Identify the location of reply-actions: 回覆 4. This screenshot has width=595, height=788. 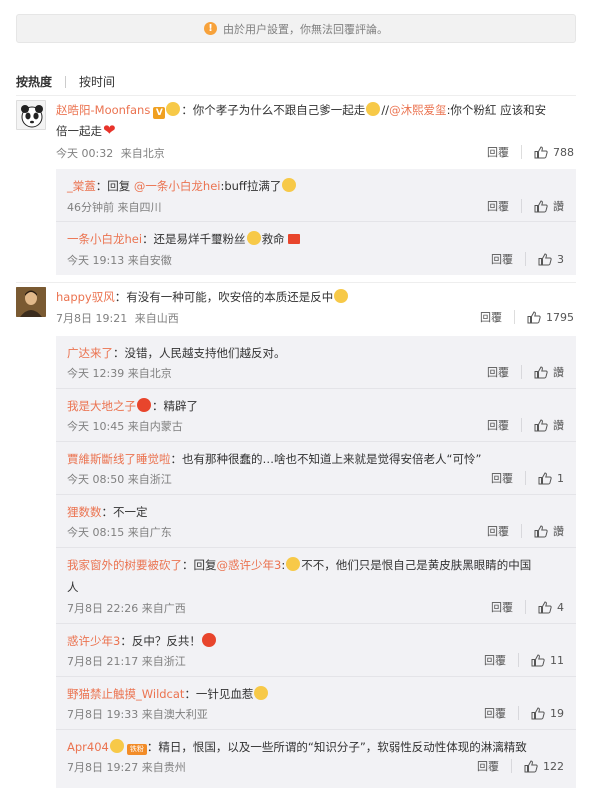
(527, 607).